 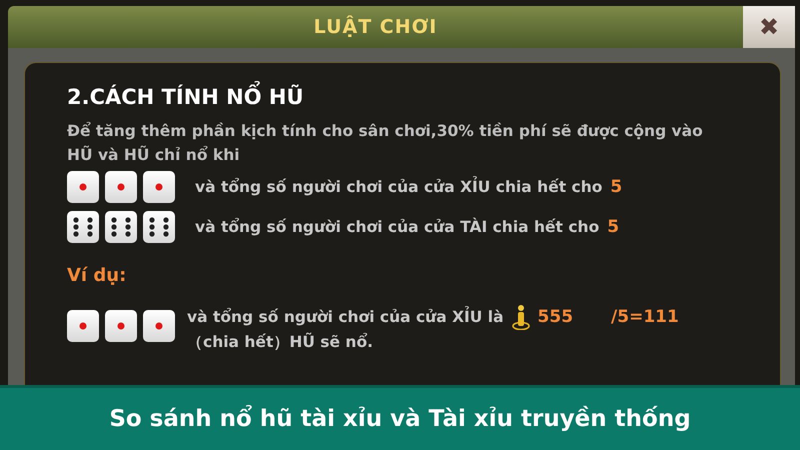 I want to click on person-icon, so click(x=521, y=317).